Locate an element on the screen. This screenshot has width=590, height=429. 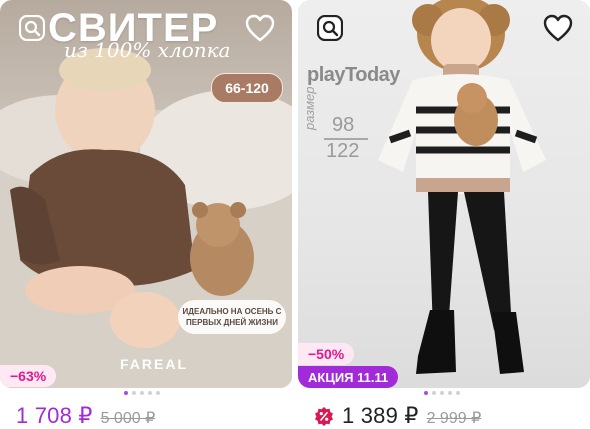
brand-logo: playToday is located at coordinates (353, 75).